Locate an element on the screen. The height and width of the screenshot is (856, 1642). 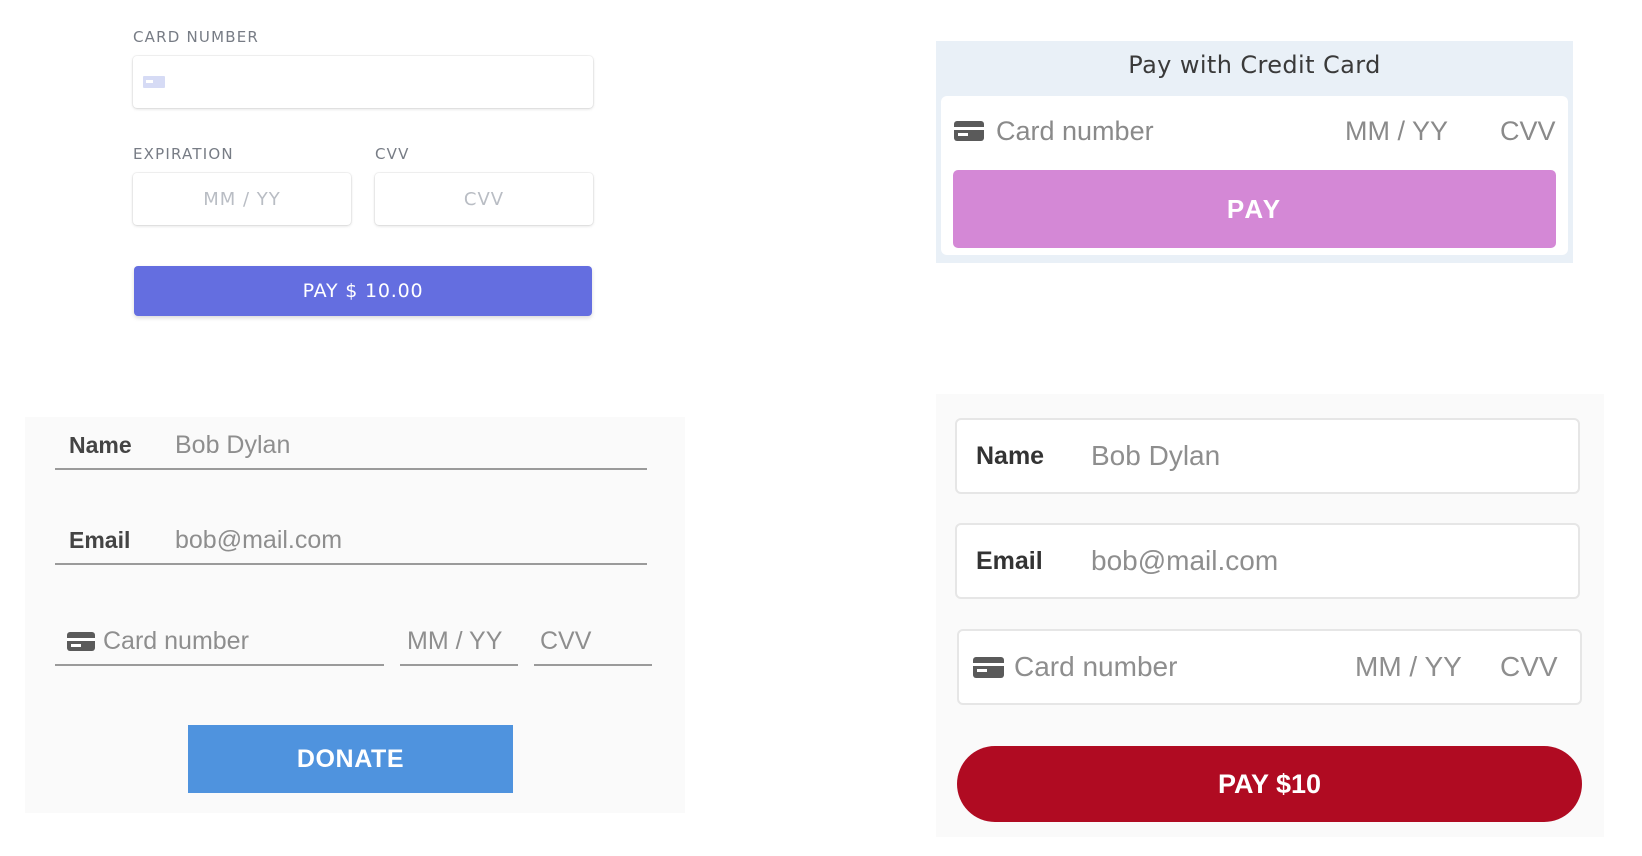
card-container: Card number MM / YY CVV PAY is located at coordinates (1254, 175).